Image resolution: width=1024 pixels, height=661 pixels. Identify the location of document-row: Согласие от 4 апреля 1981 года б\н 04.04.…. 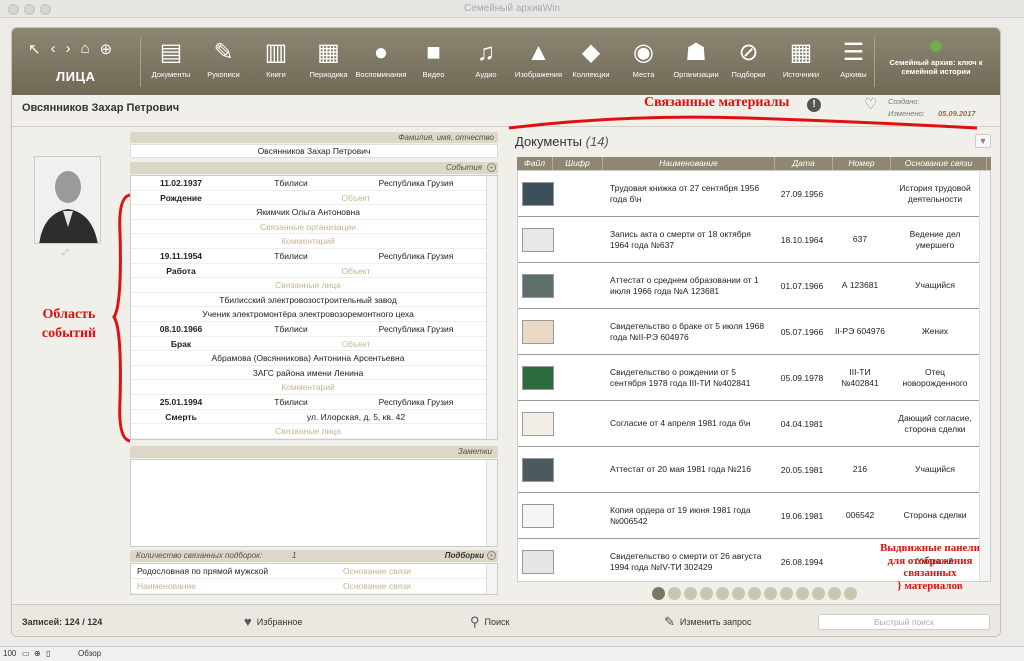
(754, 424).